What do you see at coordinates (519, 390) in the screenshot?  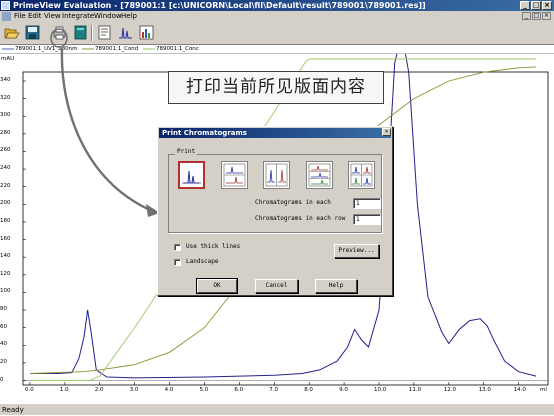 I see `x-tick-label: 14.0` at bounding box center [519, 390].